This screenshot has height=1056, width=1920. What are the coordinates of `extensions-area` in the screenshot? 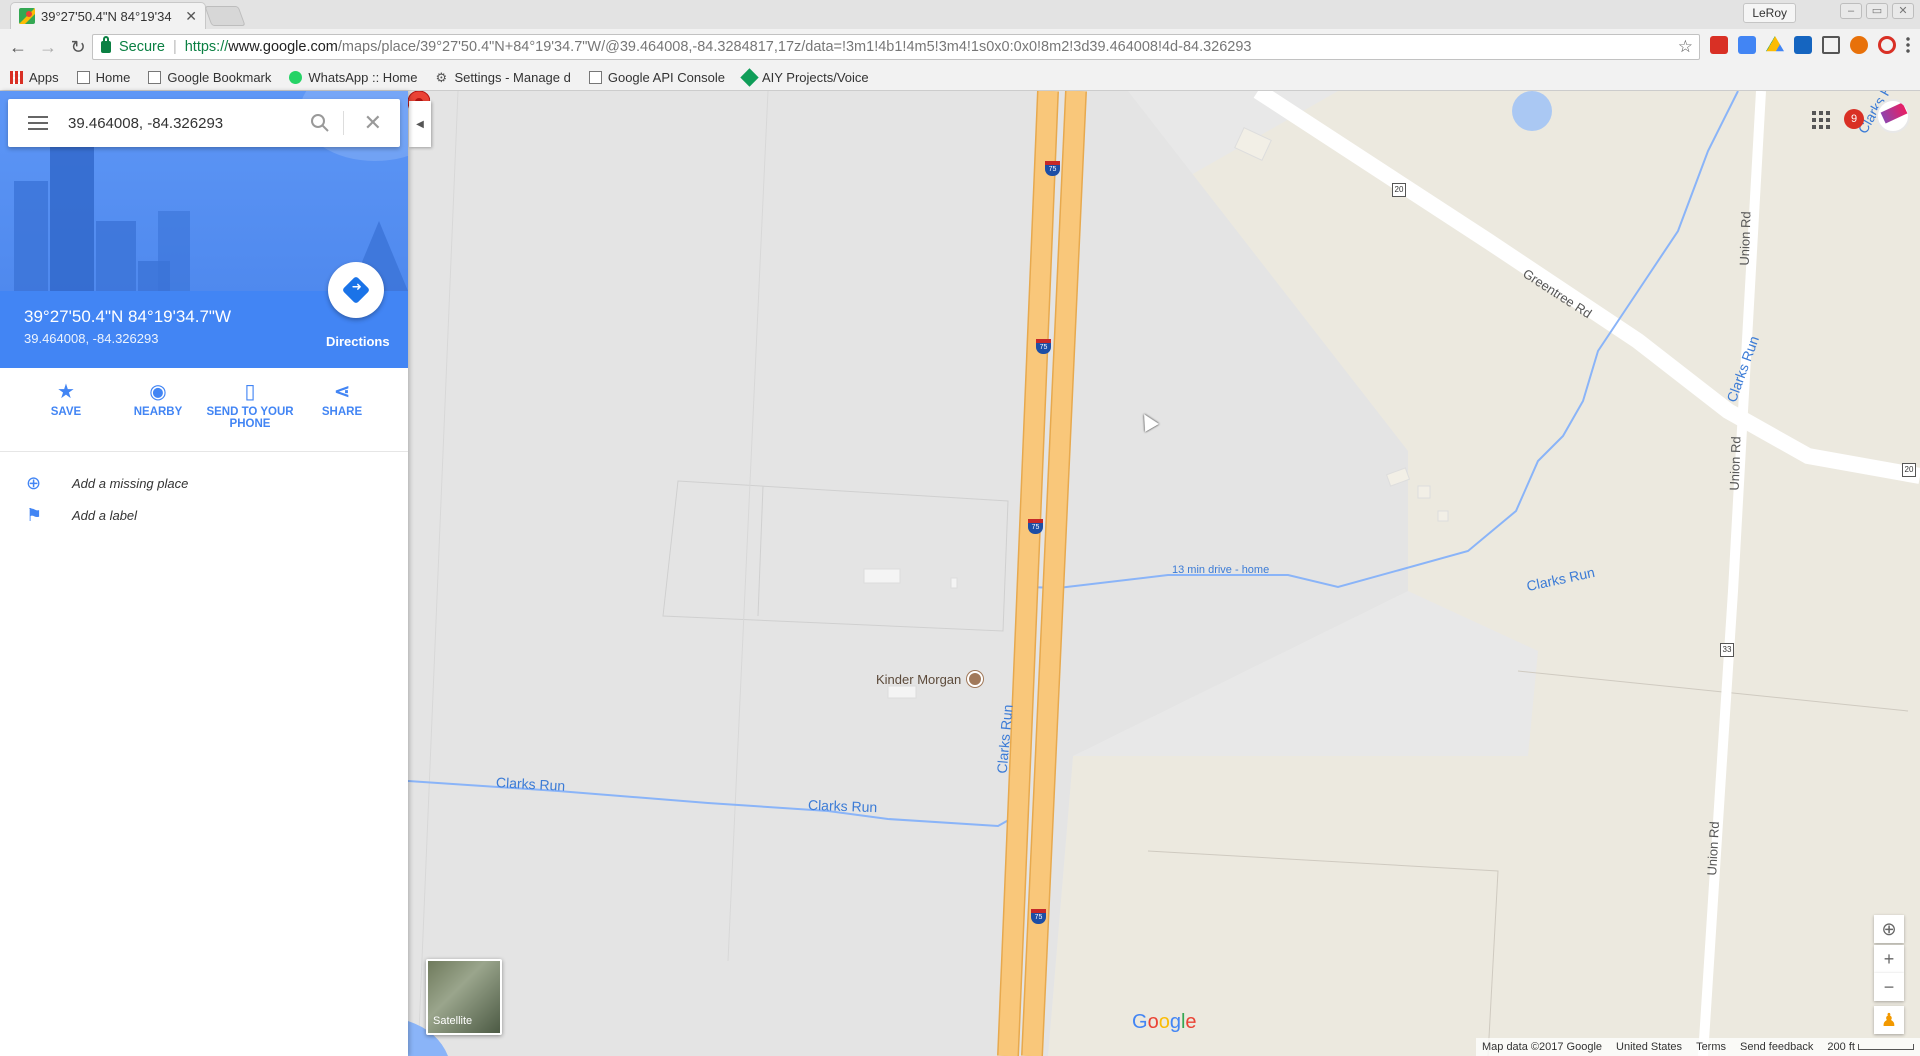 It's located at (1810, 45).